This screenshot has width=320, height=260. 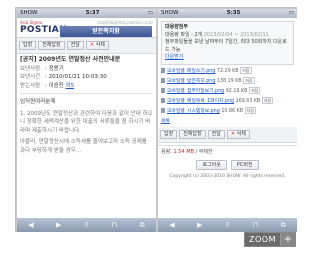 I want to click on mailbox-title: 받은쪽지함, so click(x=106, y=31).